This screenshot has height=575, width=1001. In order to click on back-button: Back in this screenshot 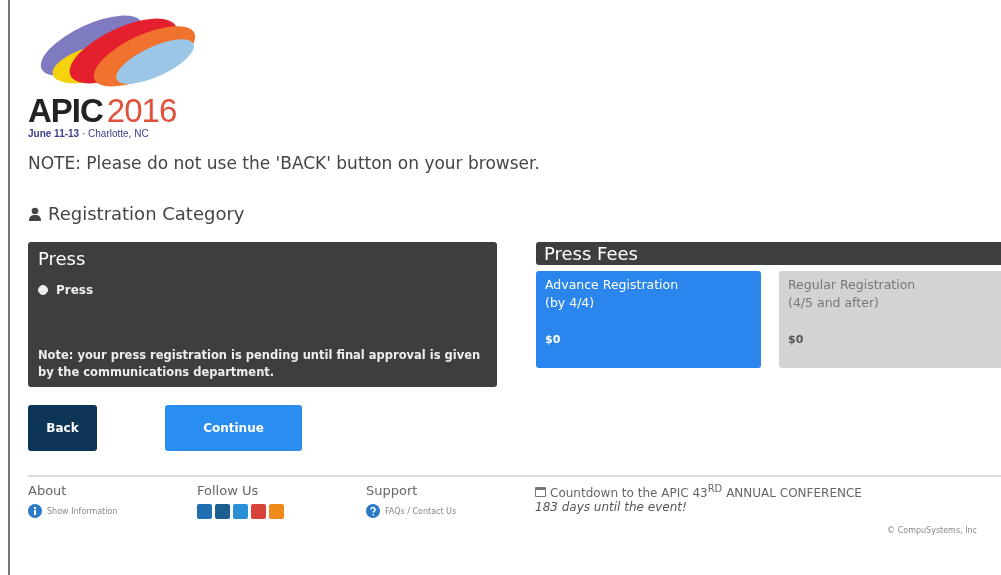, I will do `click(62, 428)`.